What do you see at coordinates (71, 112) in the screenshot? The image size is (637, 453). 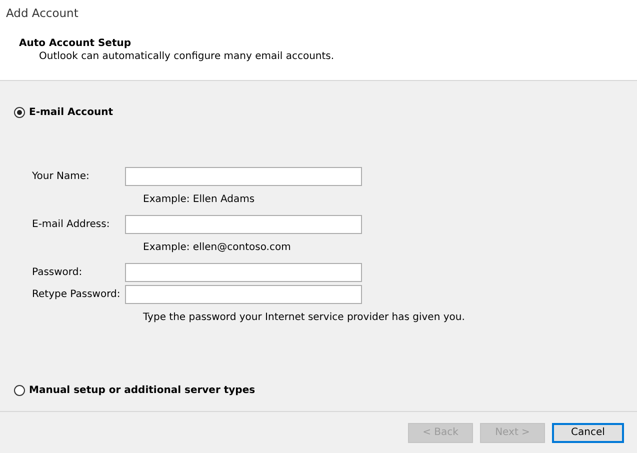 I see `option-label: E-mail Account` at bounding box center [71, 112].